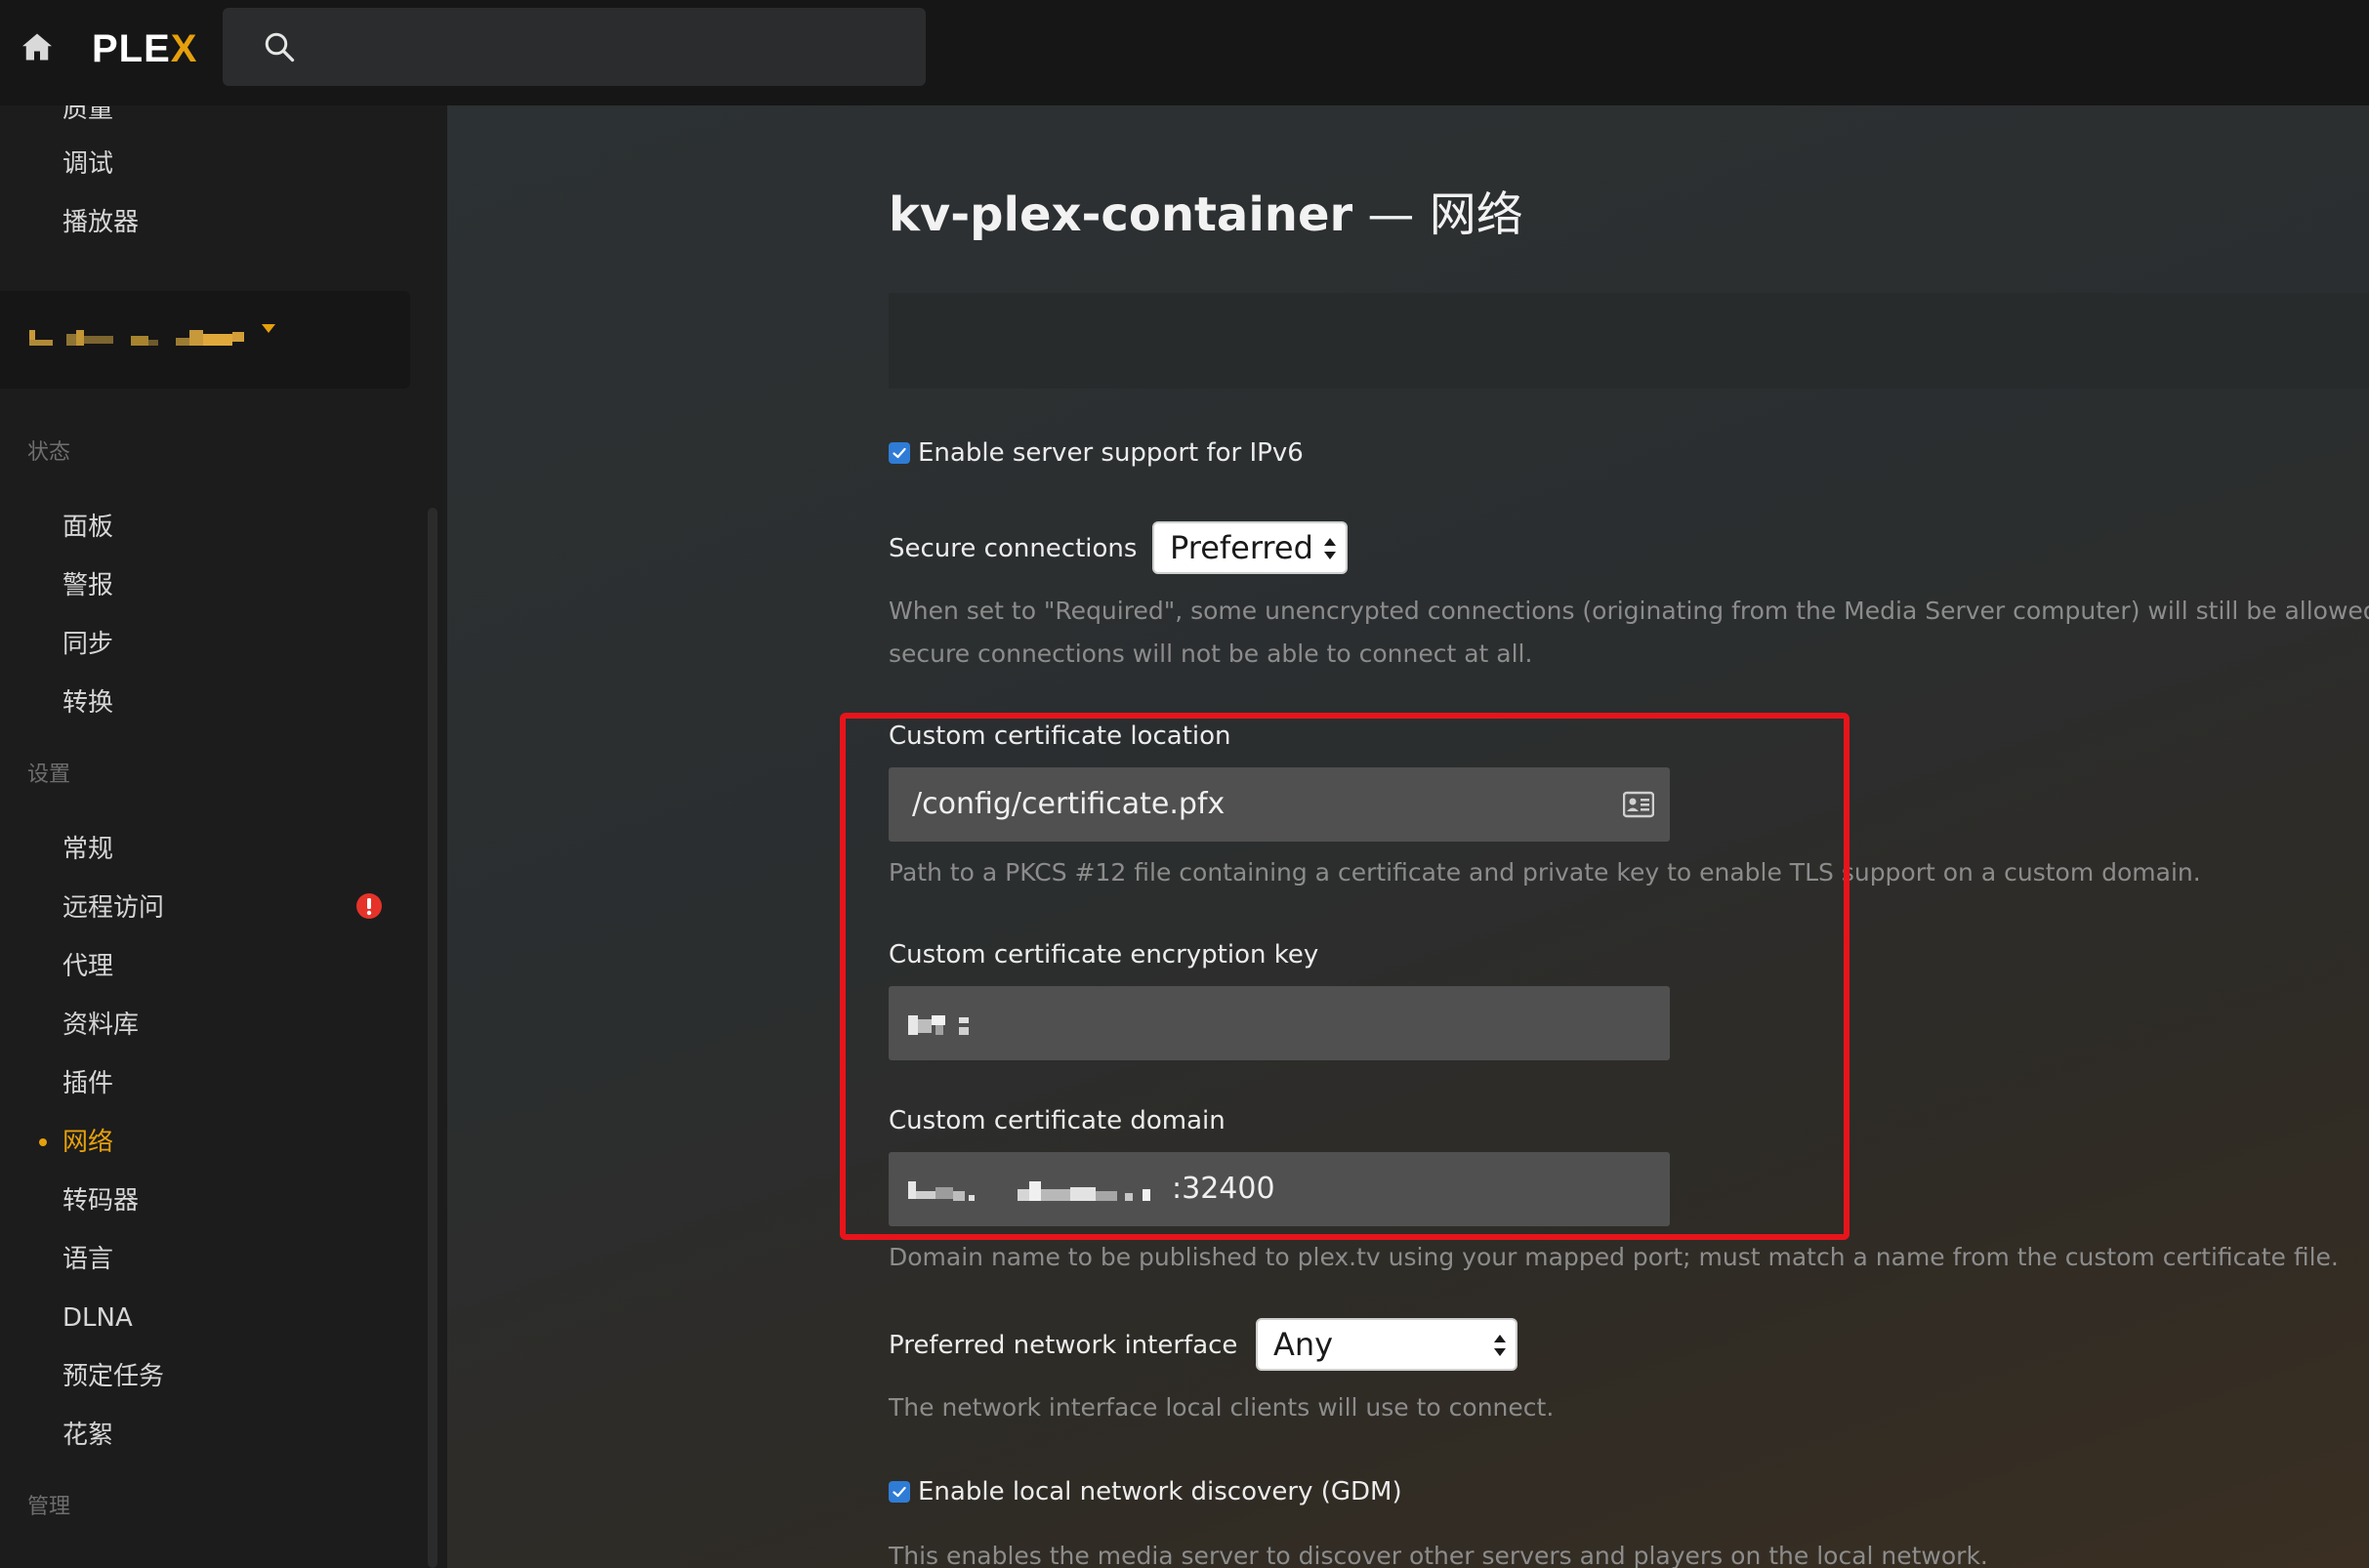 This screenshot has height=1568, width=2369. I want to click on sidebar-item-network: 网络, so click(87, 1143).